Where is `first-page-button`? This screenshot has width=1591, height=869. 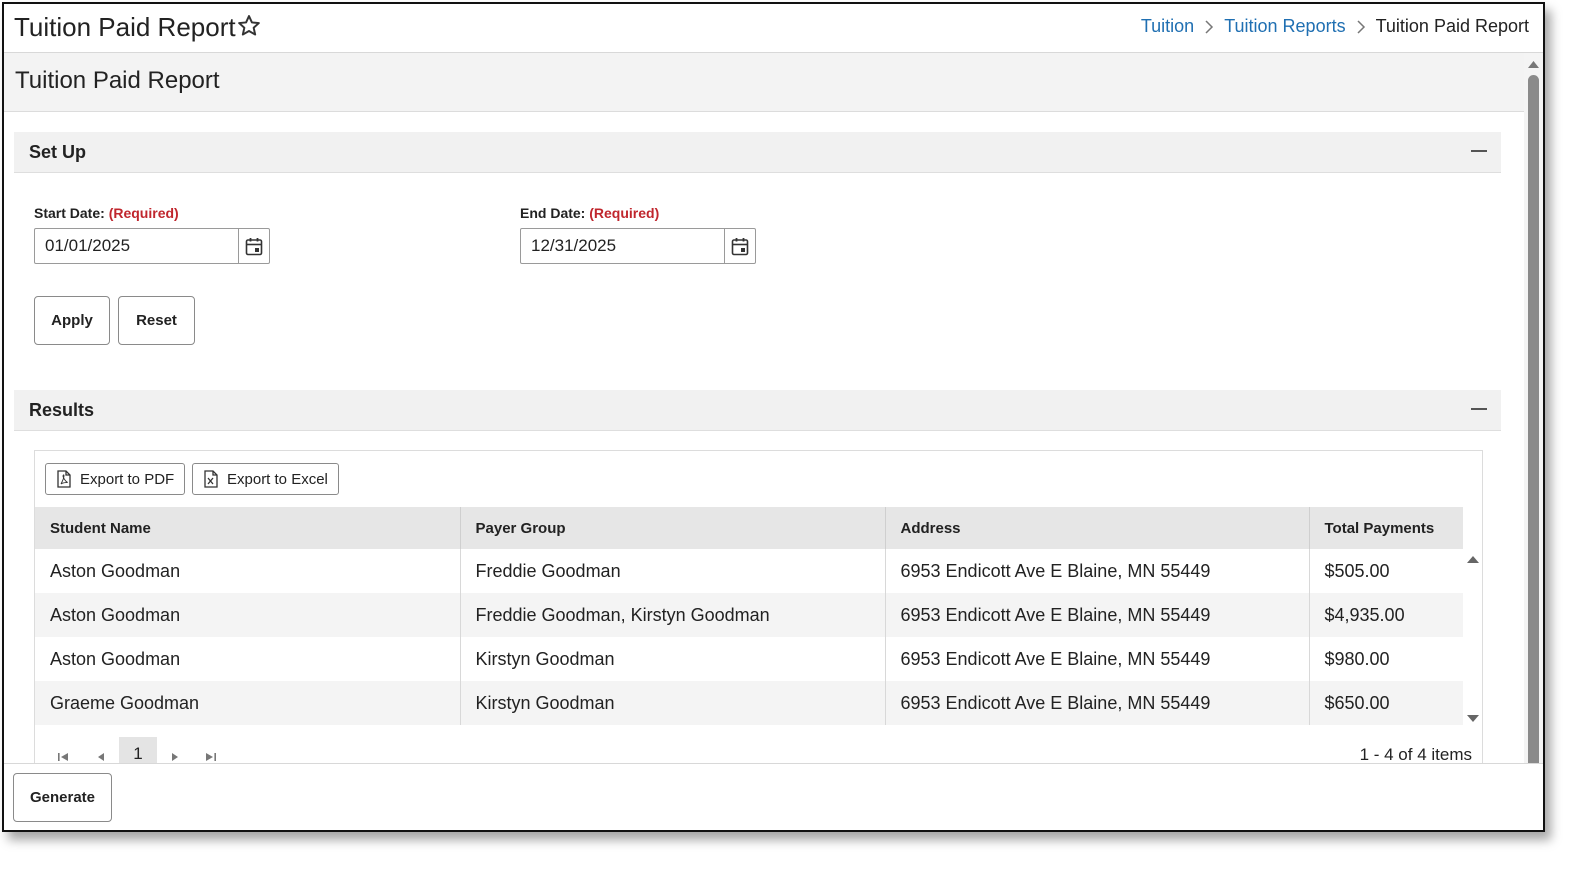
first-page-button is located at coordinates (63, 755).